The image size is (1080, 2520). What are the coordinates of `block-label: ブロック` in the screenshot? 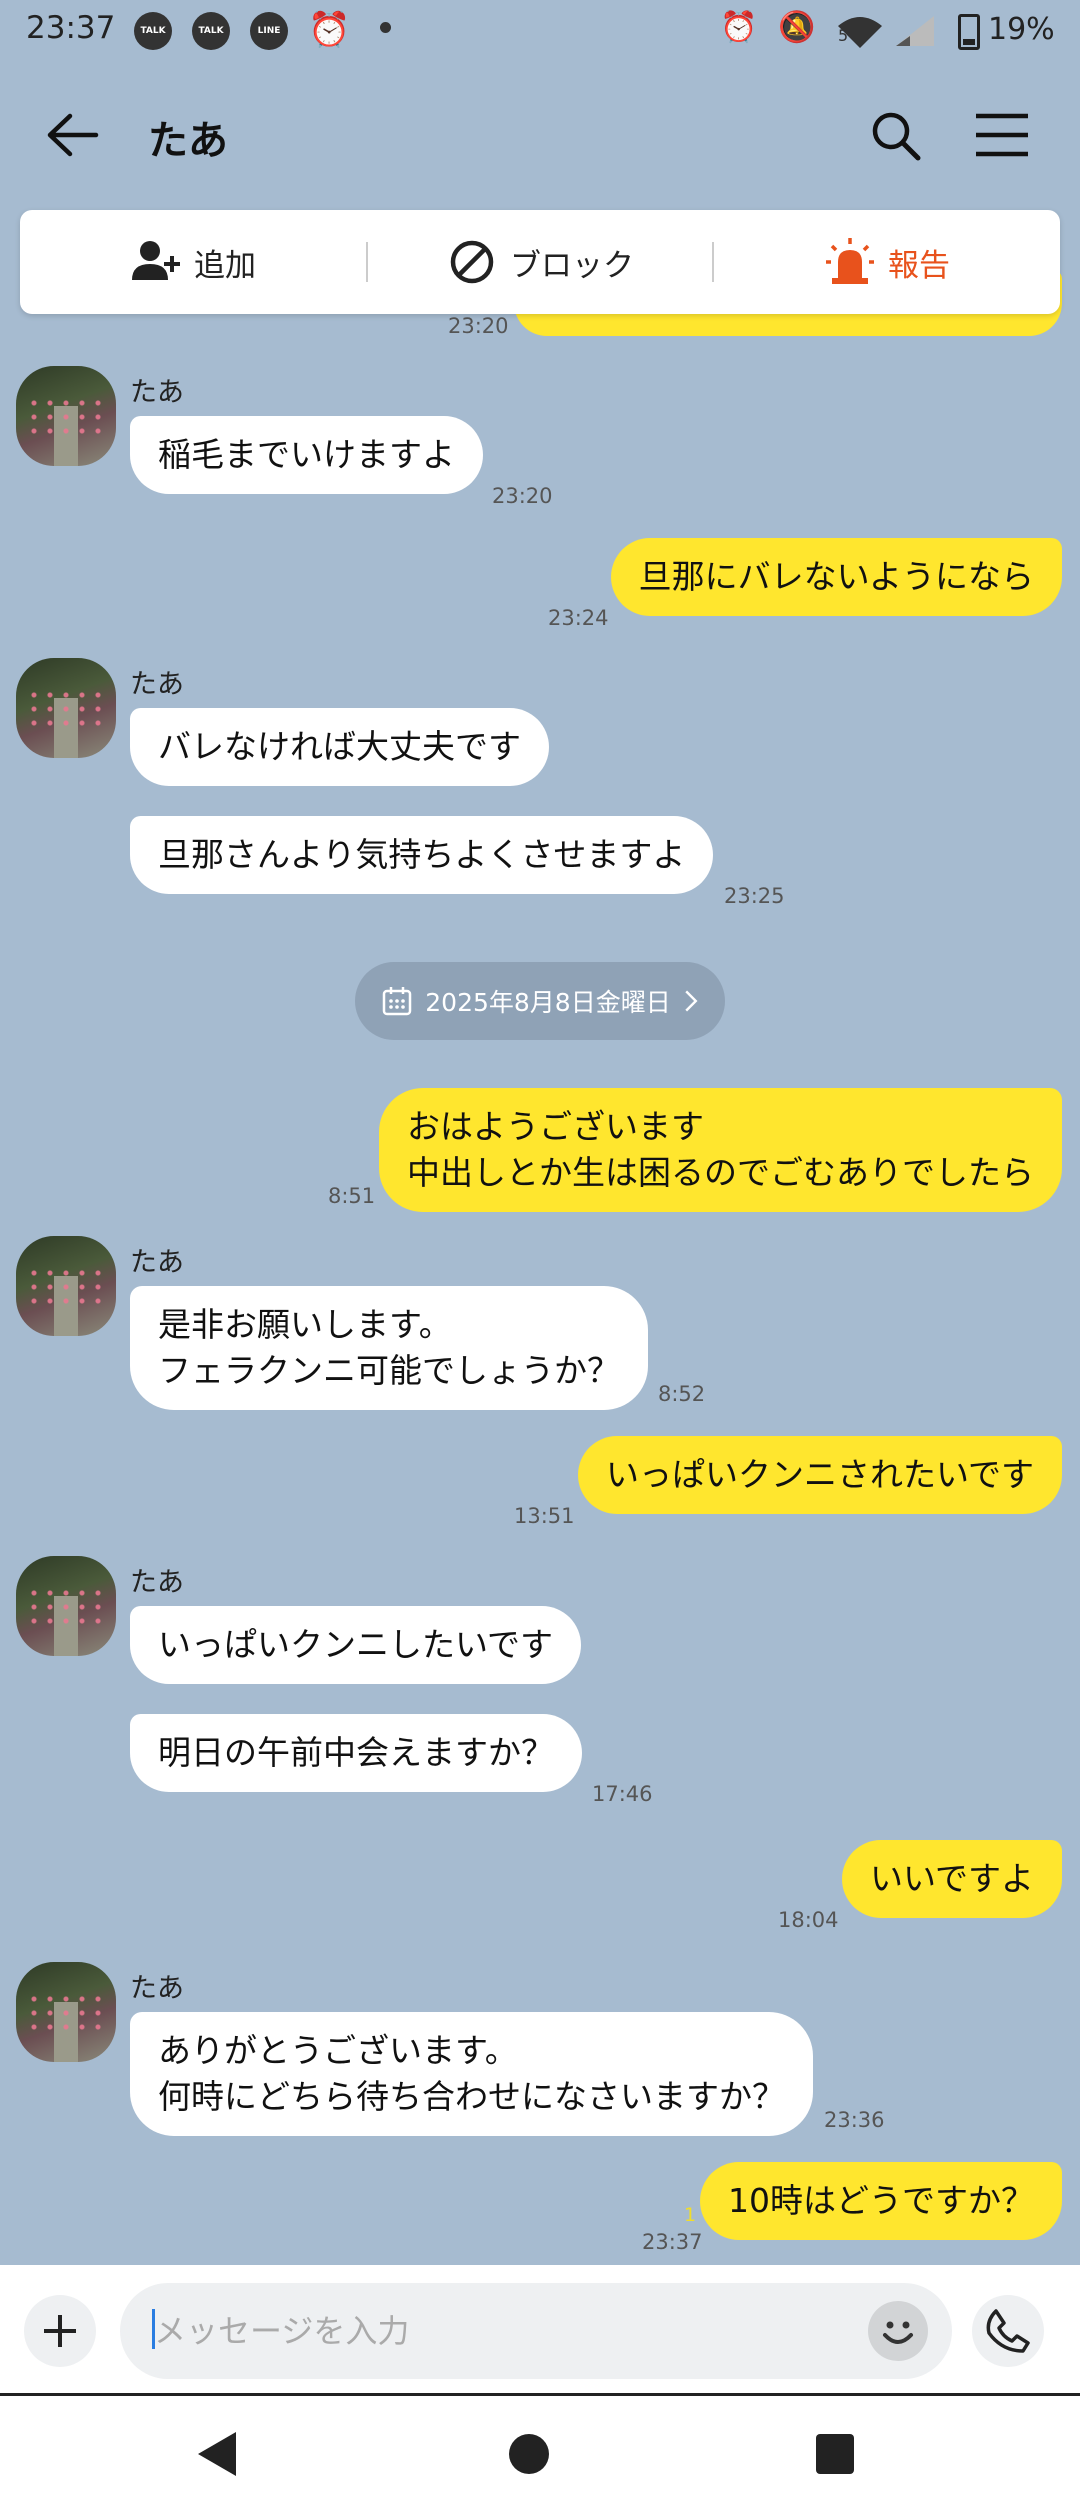 It's located at (572, 265).